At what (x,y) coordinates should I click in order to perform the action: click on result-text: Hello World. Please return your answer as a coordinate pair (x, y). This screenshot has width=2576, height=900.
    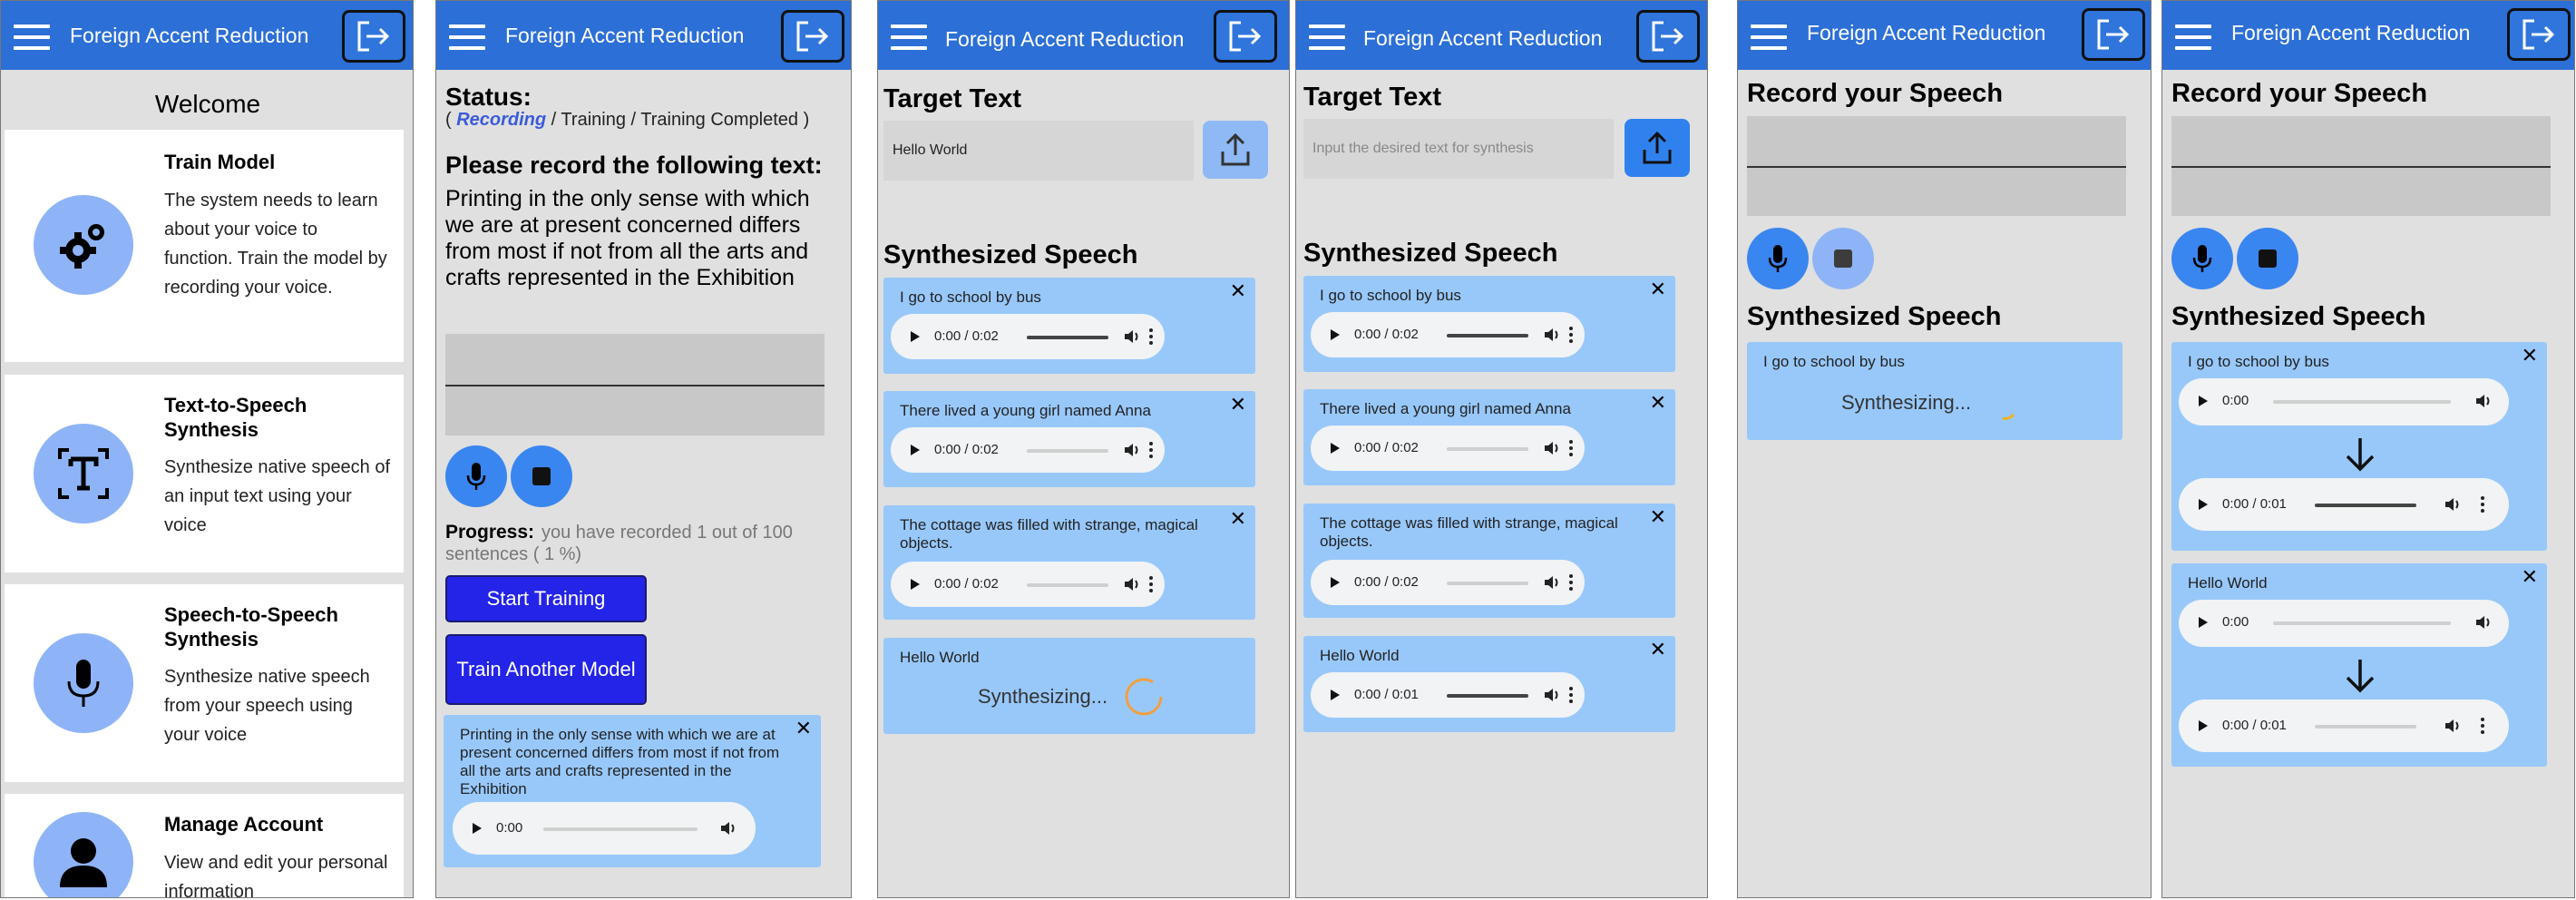
    Looking at the image, I should click on (940, 657).